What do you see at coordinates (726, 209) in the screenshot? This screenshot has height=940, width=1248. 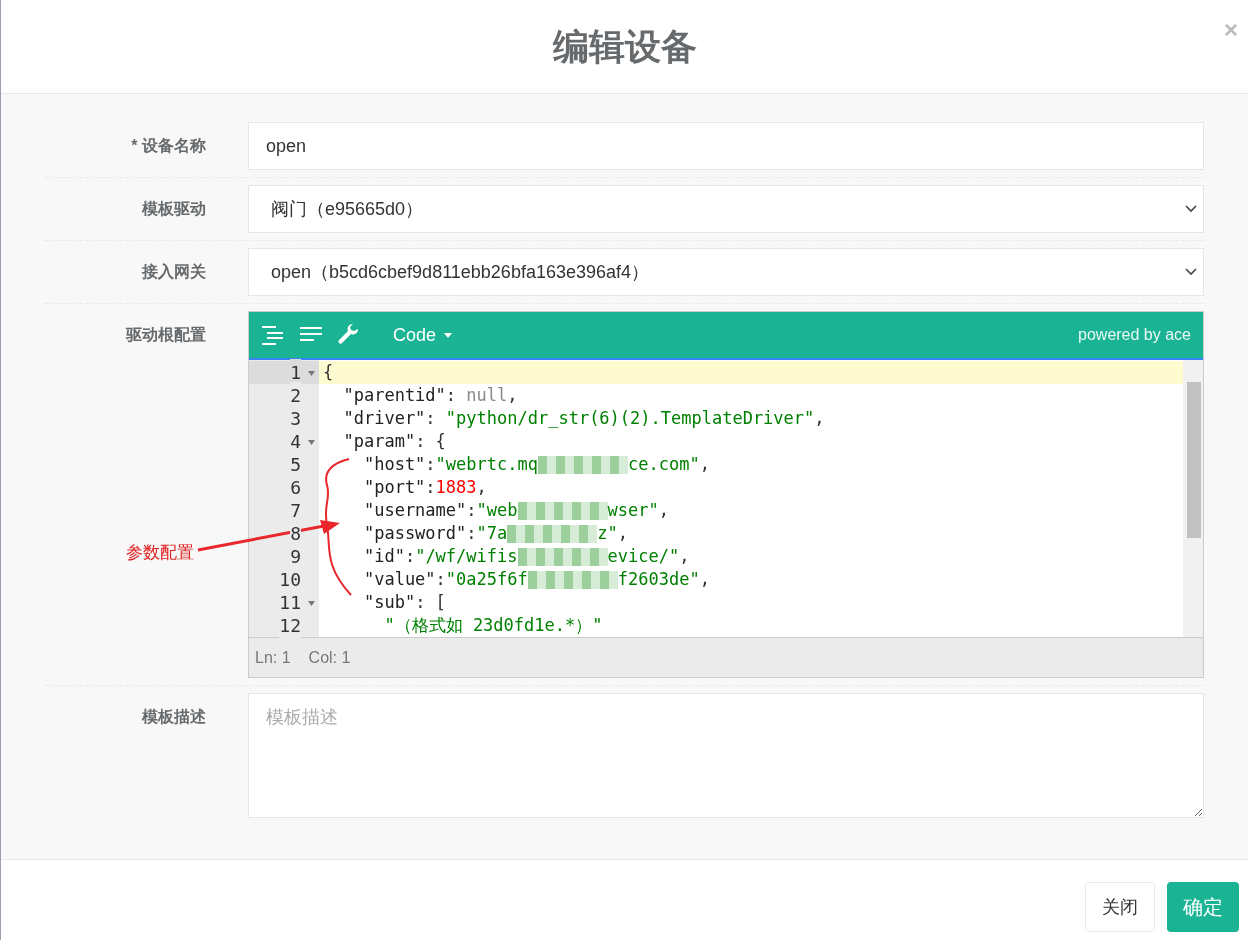 I see `select-field: 阀门（e95665d0）` at bounding box center [726, 209].